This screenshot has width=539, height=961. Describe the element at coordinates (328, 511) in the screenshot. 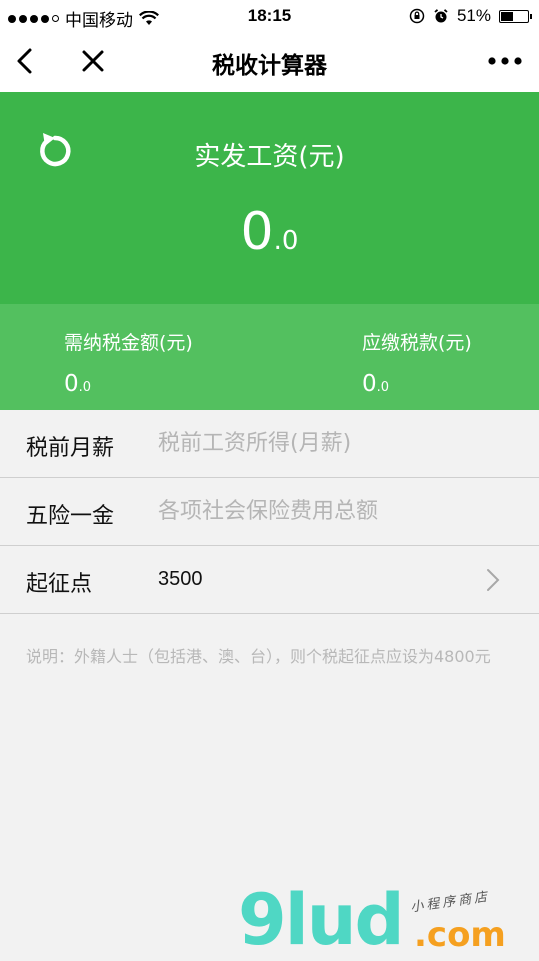

I see `insurance-input` at that location.